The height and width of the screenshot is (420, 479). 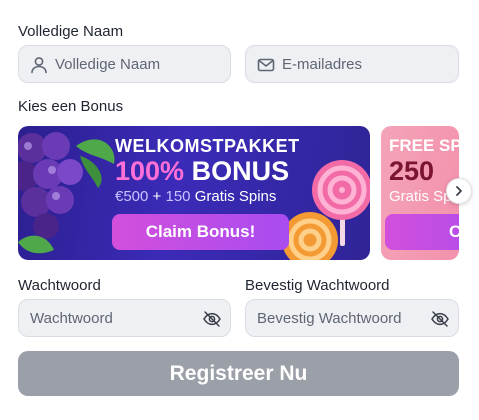 What do you see at coordinates (71, 106) in the screenshot?
I see `bonus-label: Kies een Bonus` at bounding box center [71, 106].